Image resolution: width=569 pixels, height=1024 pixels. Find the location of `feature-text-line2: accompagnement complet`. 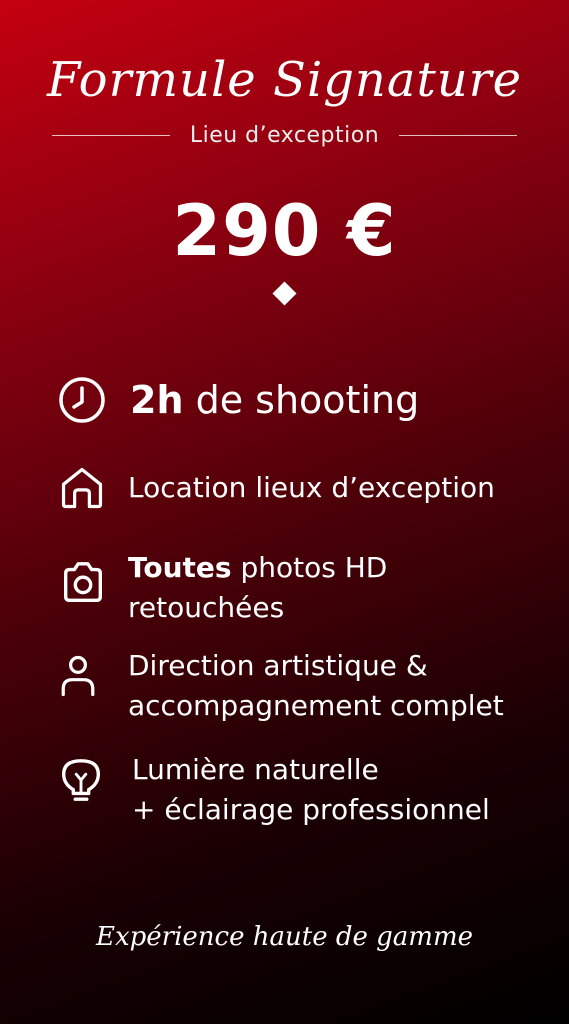

feature-text-line2: accompagnement complet is located at coordinates (316, 705).